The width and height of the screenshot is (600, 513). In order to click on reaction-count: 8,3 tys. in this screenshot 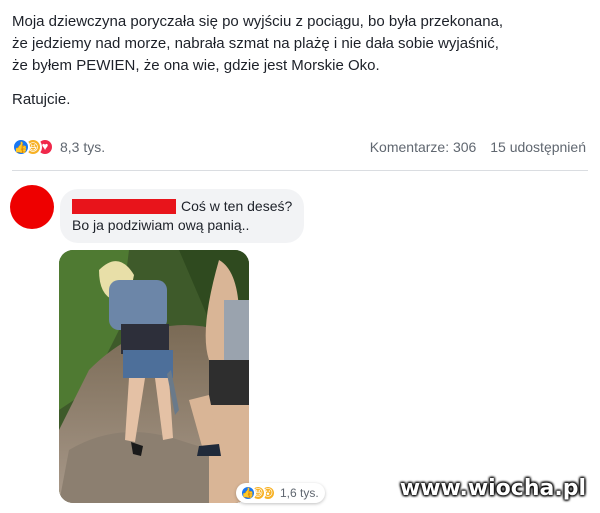, I will do `click(82, 147)`.